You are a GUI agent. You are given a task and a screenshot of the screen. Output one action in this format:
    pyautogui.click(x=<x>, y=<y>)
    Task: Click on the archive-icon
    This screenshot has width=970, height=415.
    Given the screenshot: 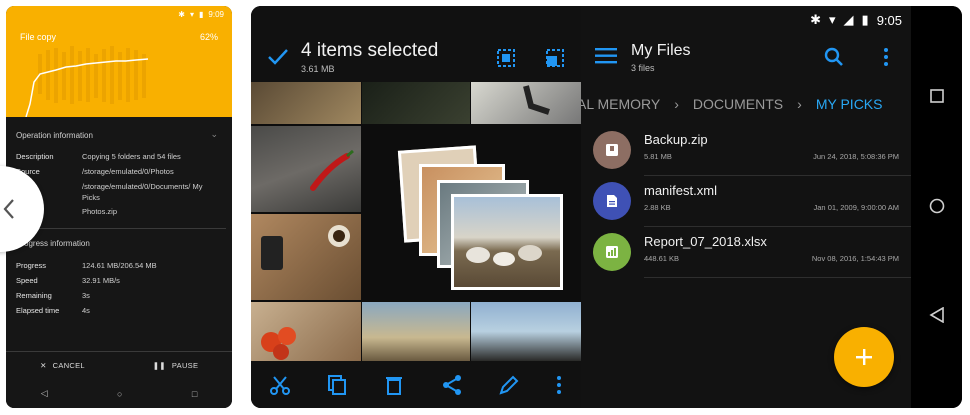 What is the action you would take?
    pyautogui.click(x=612, y=150)
    